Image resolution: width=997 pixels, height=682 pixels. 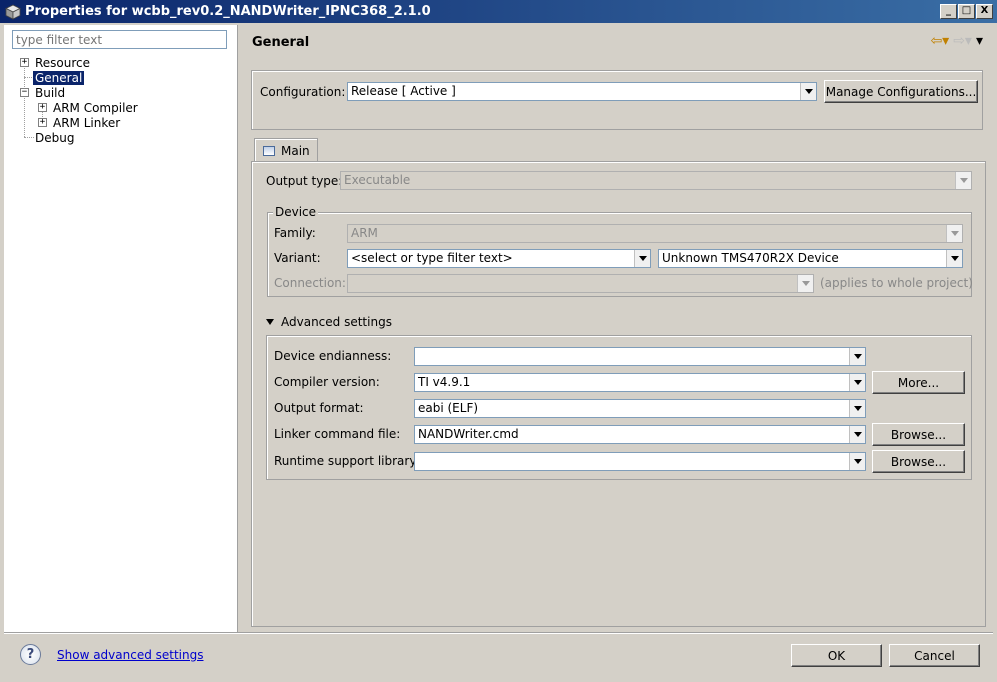 What do you see at coordinates (95, 107) in the screenshot?
I see `tree-item-label: ARM Compiler` at bounding box center [95, 107].